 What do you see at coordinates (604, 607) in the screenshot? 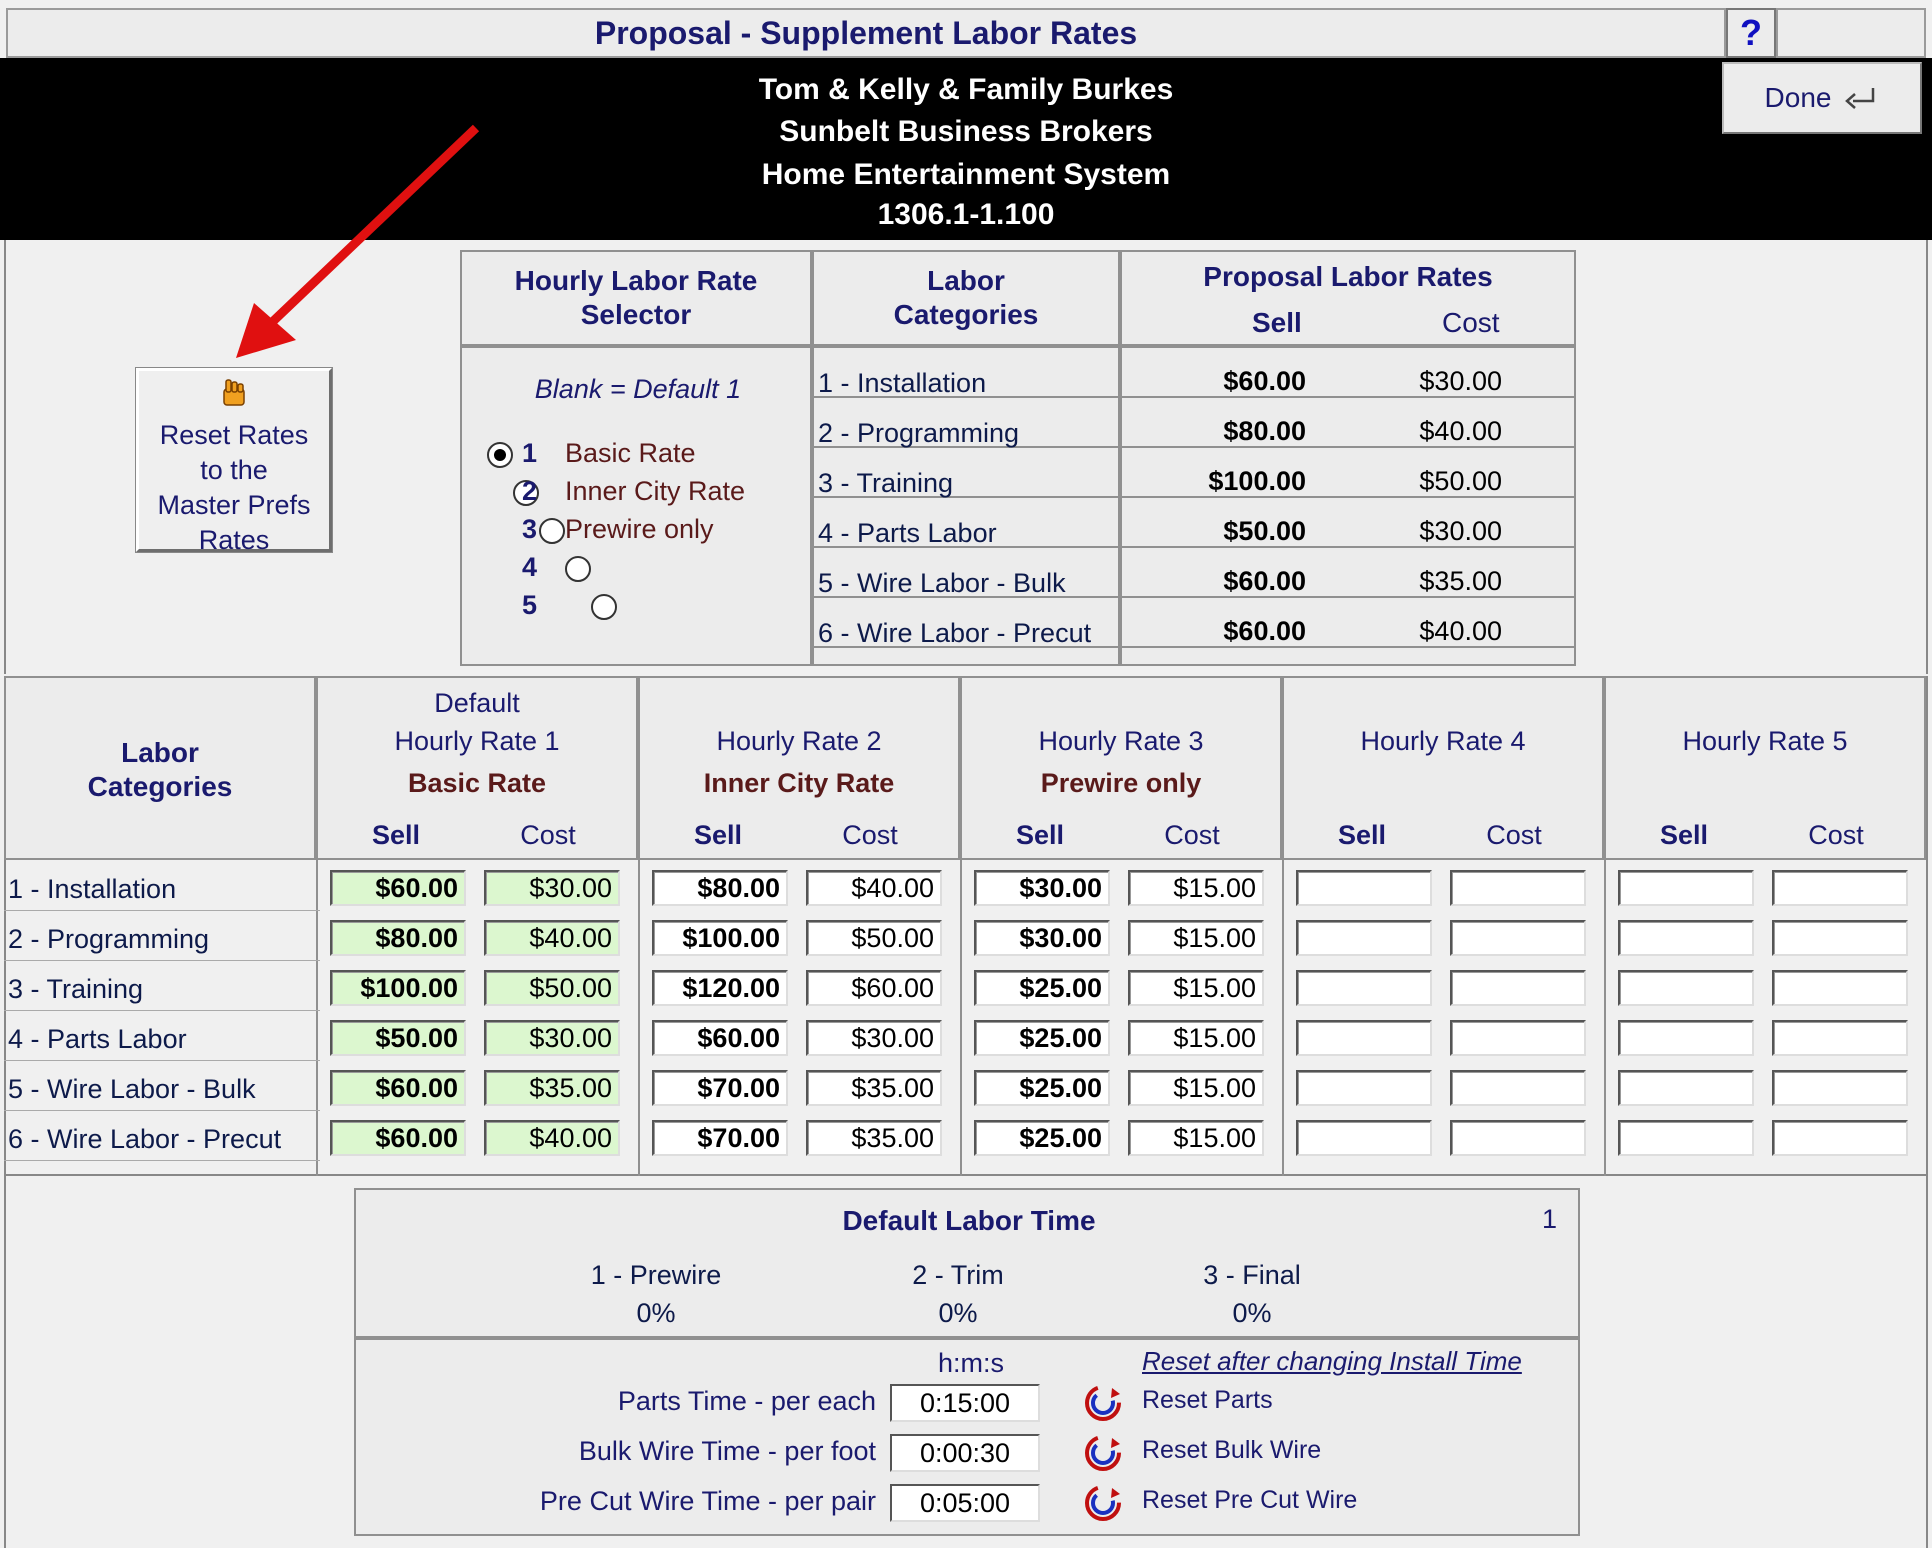
I see `rate-option-5-radio` at bounding box center [604, 607].